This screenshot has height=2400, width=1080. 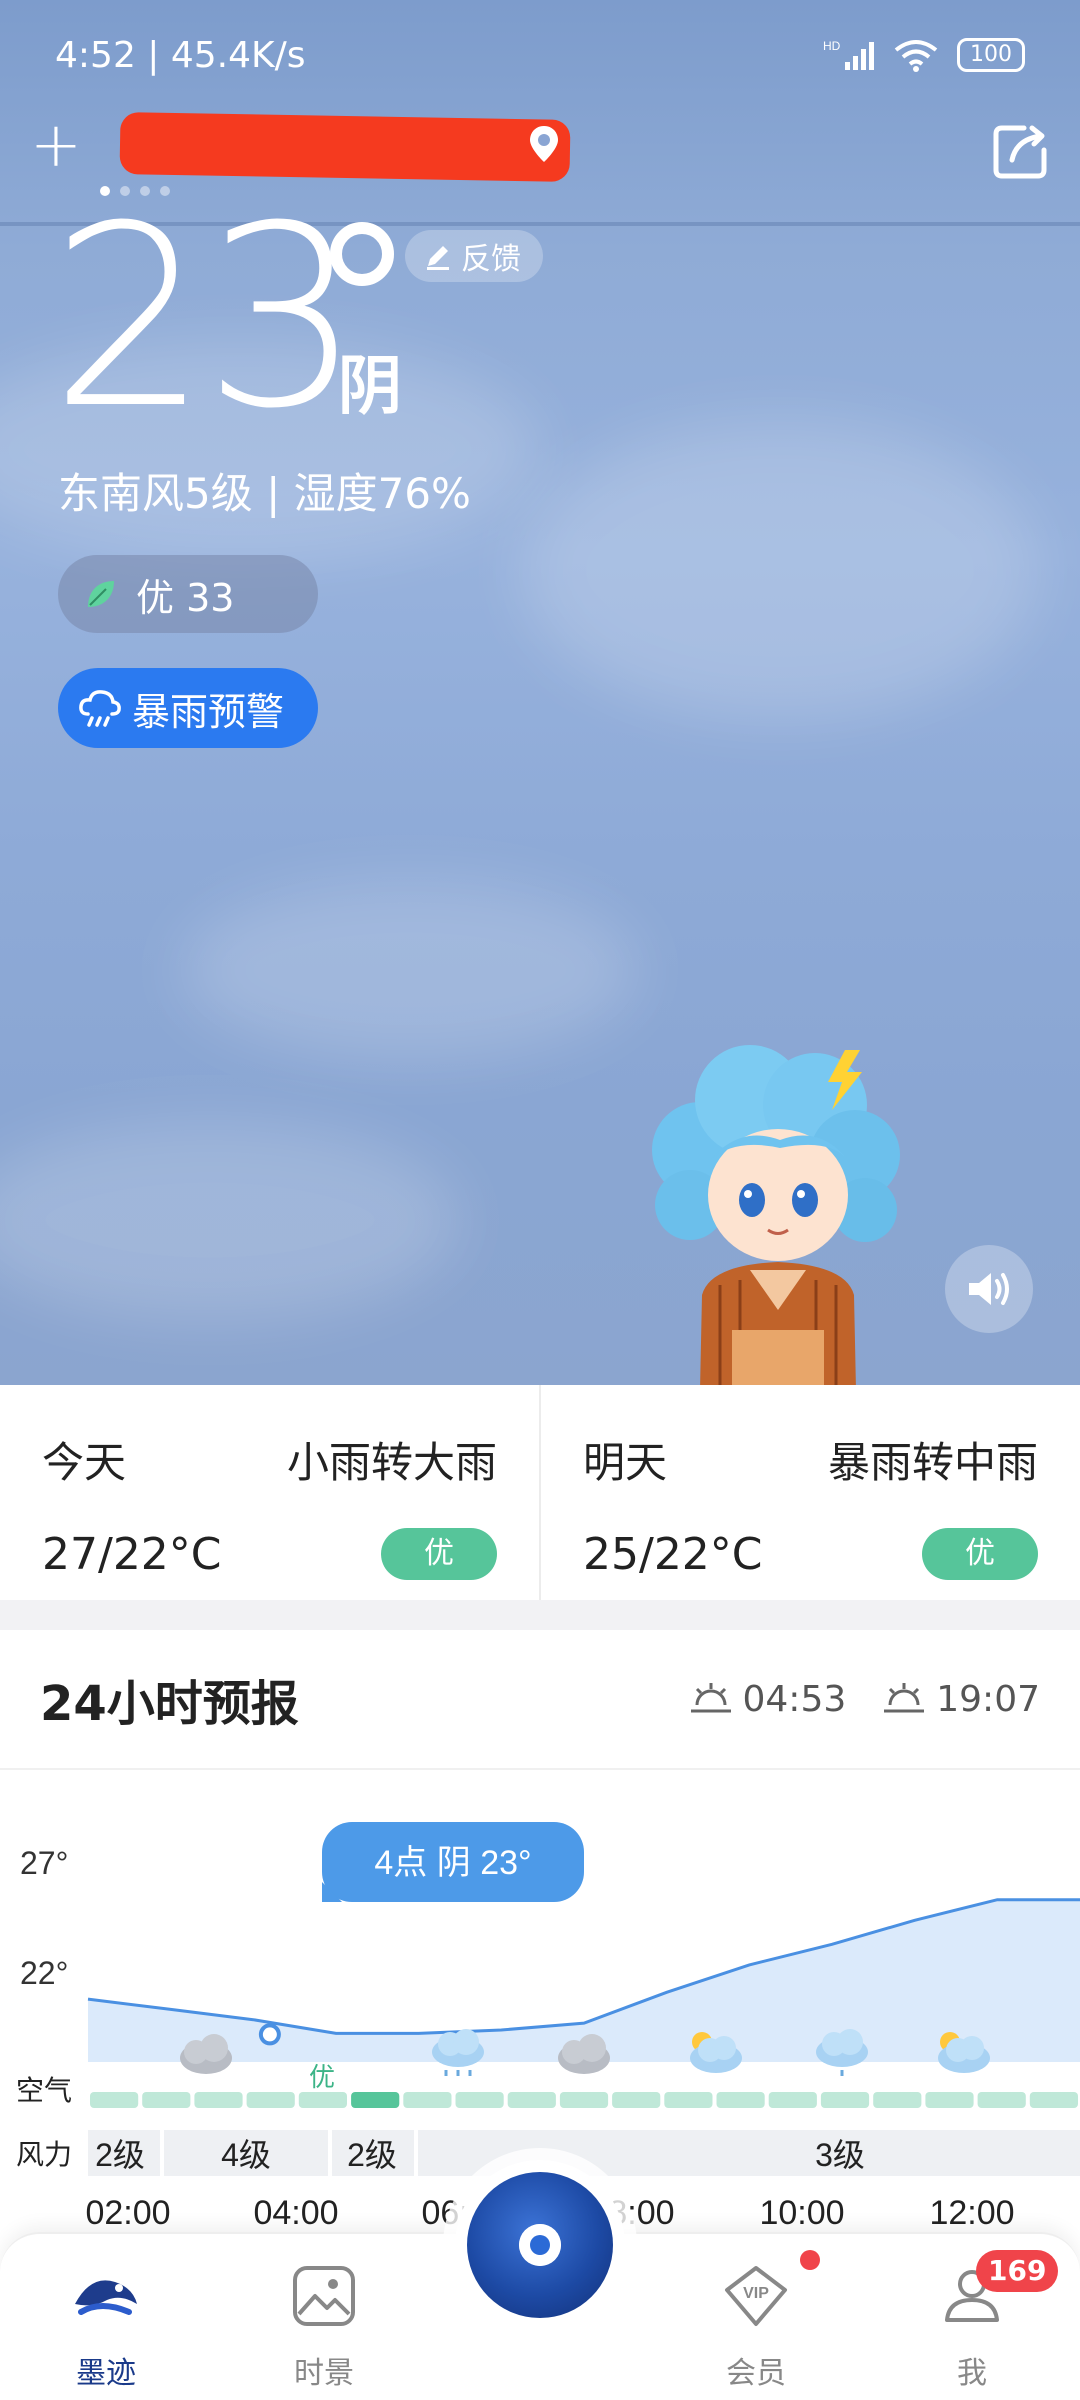 I want to click on day-name: 今天, so click(x=84, y=1462).